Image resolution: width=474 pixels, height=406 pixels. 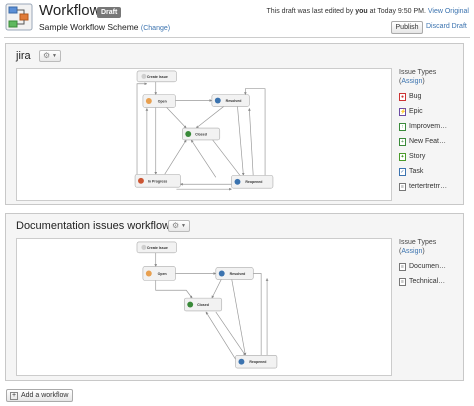 I want to click on issue-type-label: Epic, so click(x=416, y=111).